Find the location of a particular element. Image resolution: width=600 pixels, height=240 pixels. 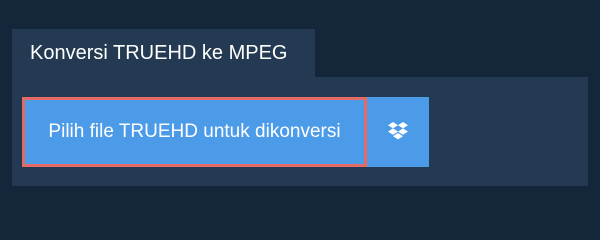

dropbox-icon is located at coordinates (398, 132).